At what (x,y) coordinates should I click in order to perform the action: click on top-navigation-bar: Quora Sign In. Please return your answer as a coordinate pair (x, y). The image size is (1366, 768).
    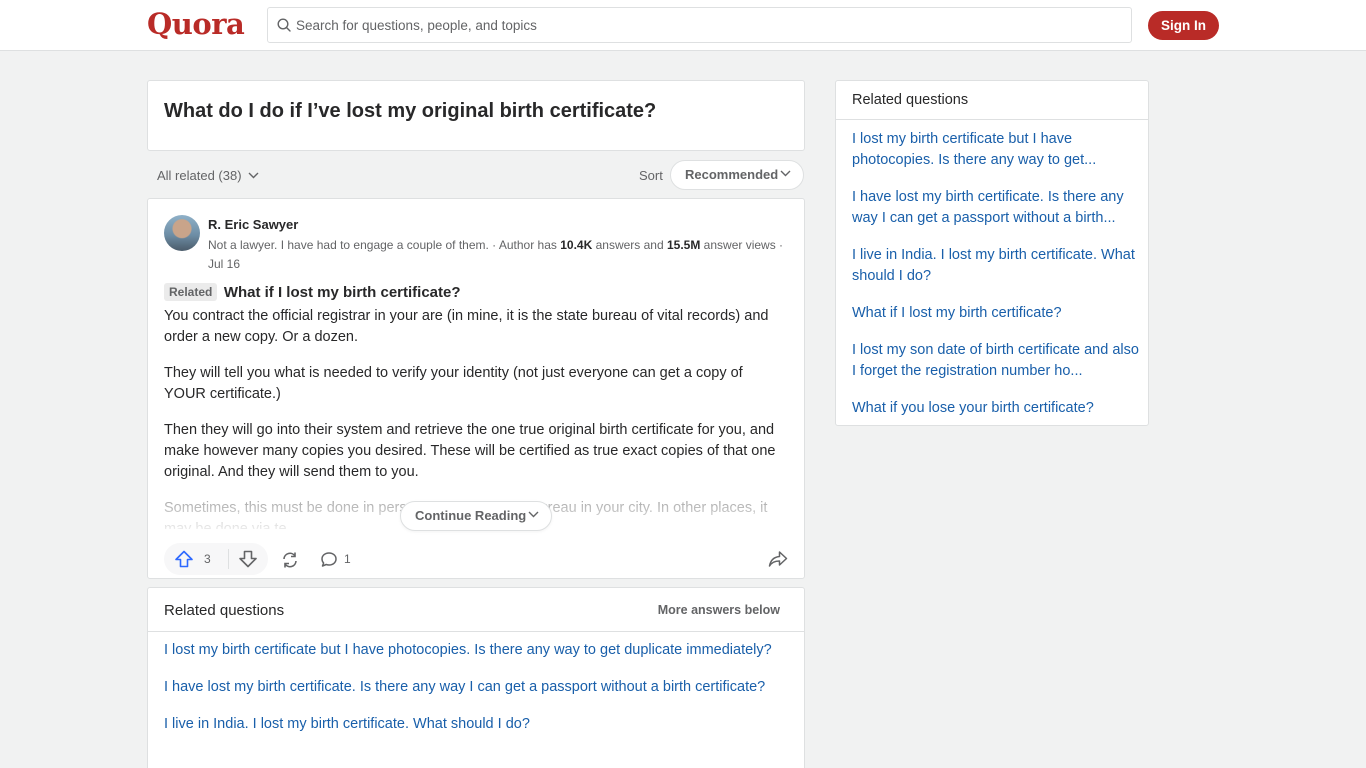
    Looking at the image, I should click on (683, 25).